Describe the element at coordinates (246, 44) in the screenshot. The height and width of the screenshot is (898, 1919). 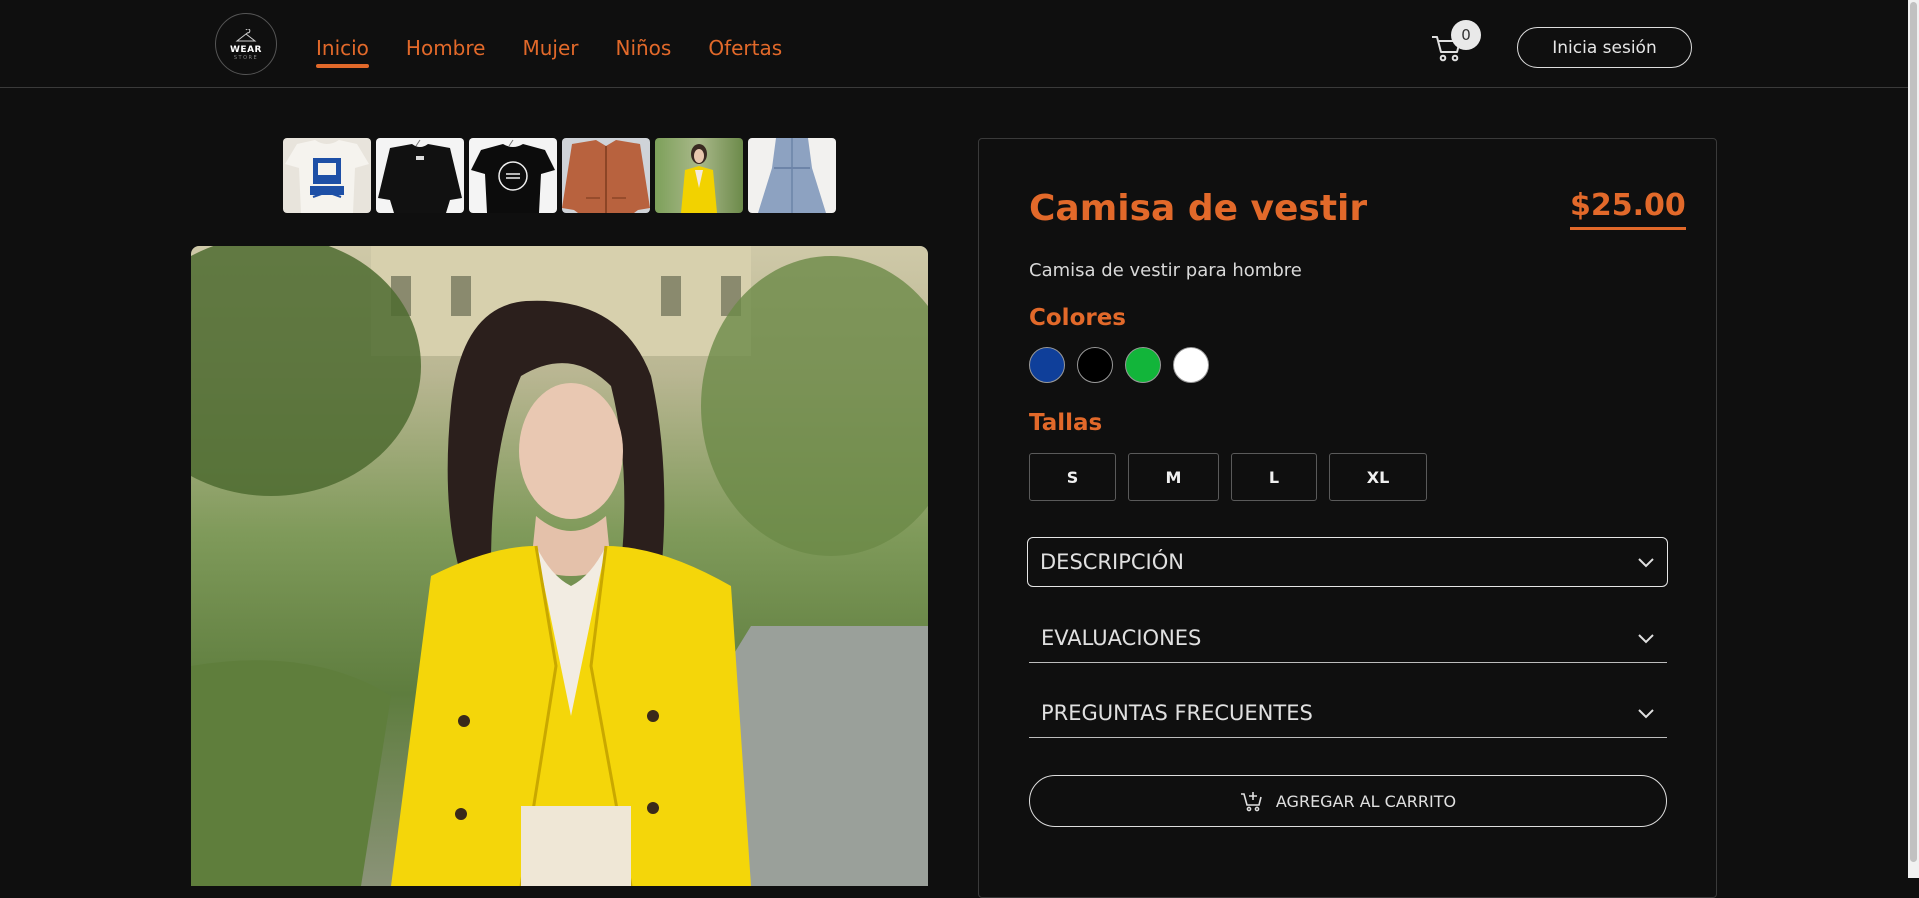
I see `store-logo: WEAR STORE` at that location.